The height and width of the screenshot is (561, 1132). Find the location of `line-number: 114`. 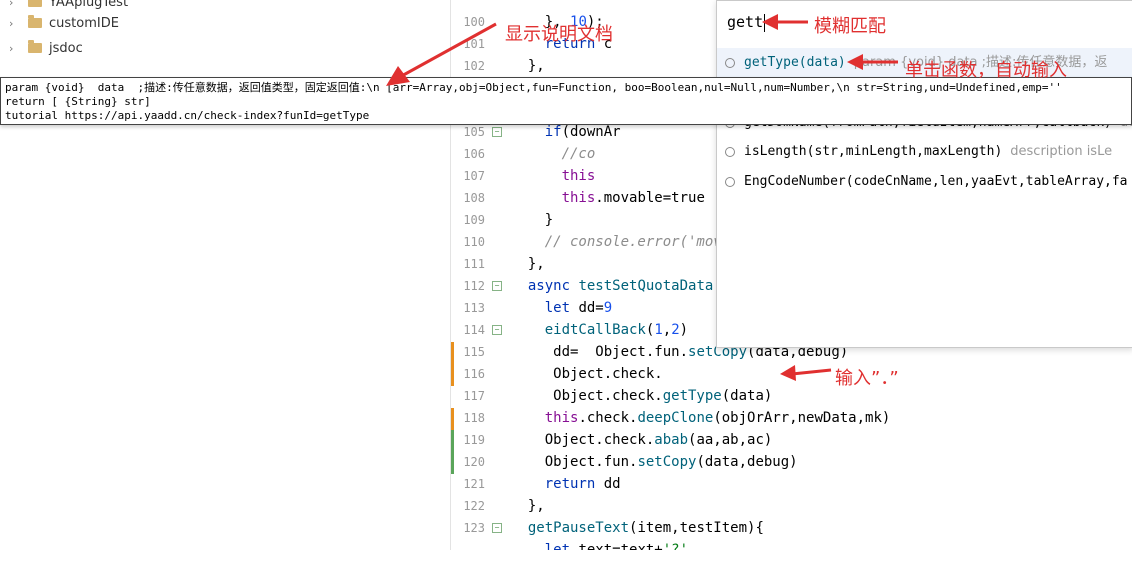

line-number: 114 is located at coordinates (474, 330).